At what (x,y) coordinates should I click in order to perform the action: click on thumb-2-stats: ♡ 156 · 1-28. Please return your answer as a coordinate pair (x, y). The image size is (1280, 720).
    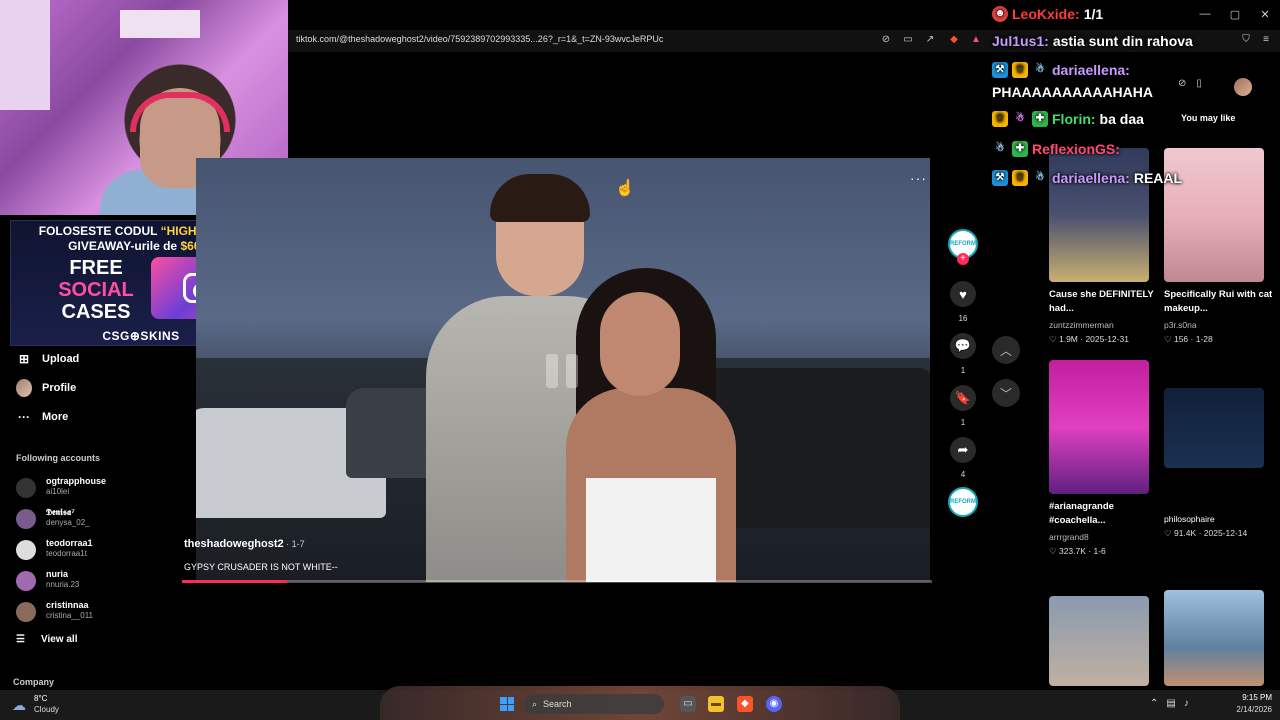
    Looking at the image, I should click on (1188, 339).